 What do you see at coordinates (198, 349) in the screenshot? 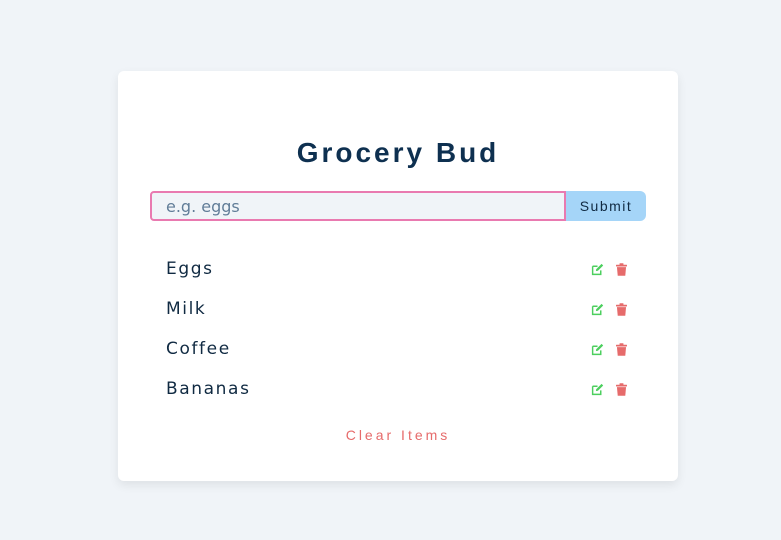
I see `item-name: Coffee` at bounding box center [198, 349].